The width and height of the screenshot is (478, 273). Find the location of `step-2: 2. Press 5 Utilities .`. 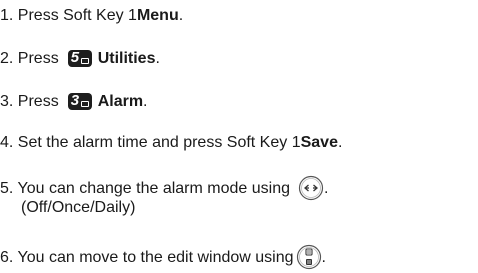

step-2: 2. Press 5 Utilities . is located at coordinates (80, 58).